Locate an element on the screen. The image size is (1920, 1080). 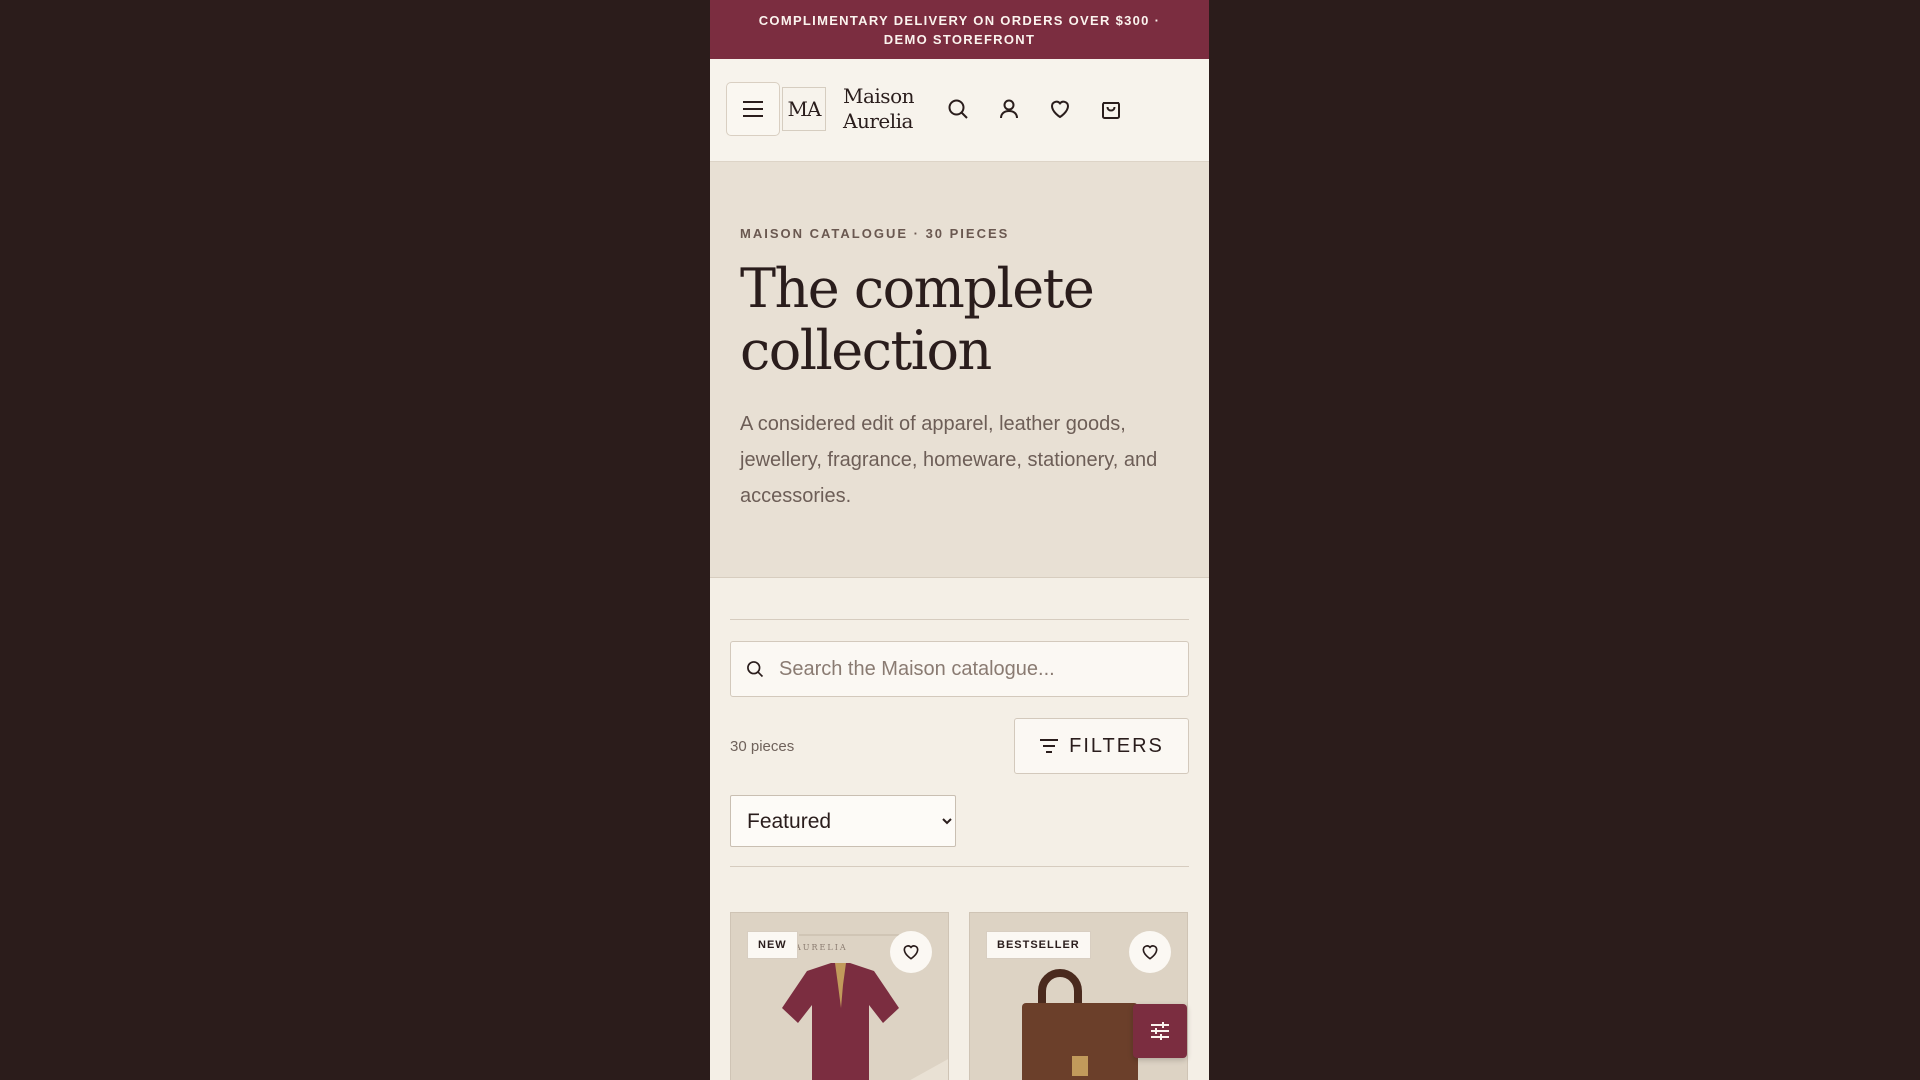
account-button is located at coordinates (1009, 109).